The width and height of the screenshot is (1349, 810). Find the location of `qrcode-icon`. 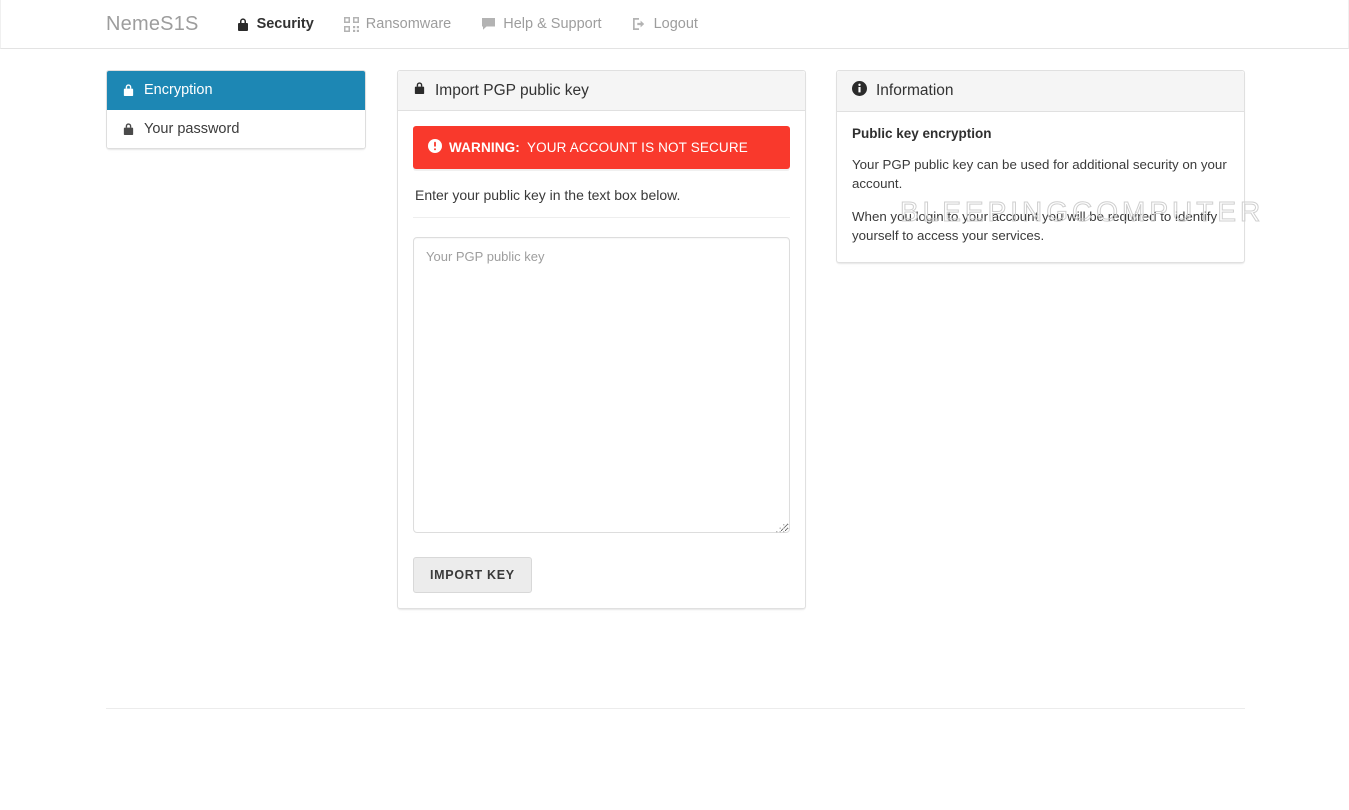

qrcode-icon is located at coordinates (351, 24).